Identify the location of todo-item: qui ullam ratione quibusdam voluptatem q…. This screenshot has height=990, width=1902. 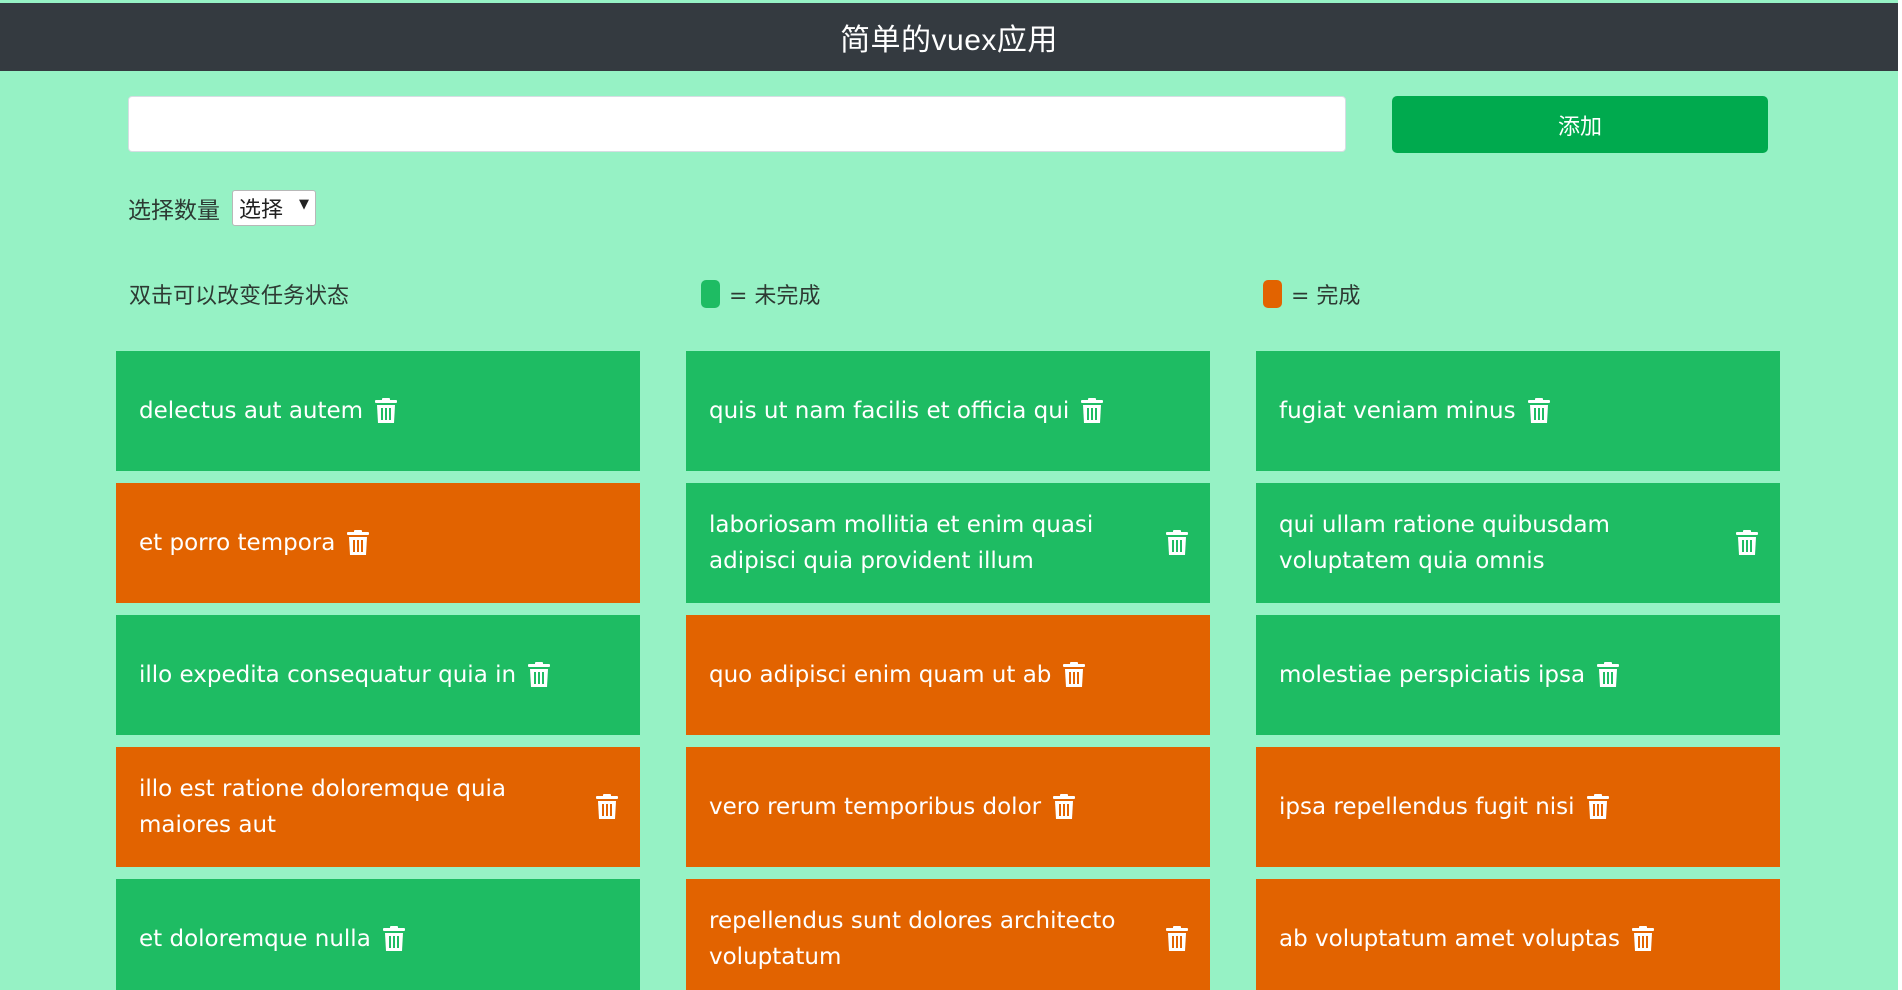
(1518, 543).